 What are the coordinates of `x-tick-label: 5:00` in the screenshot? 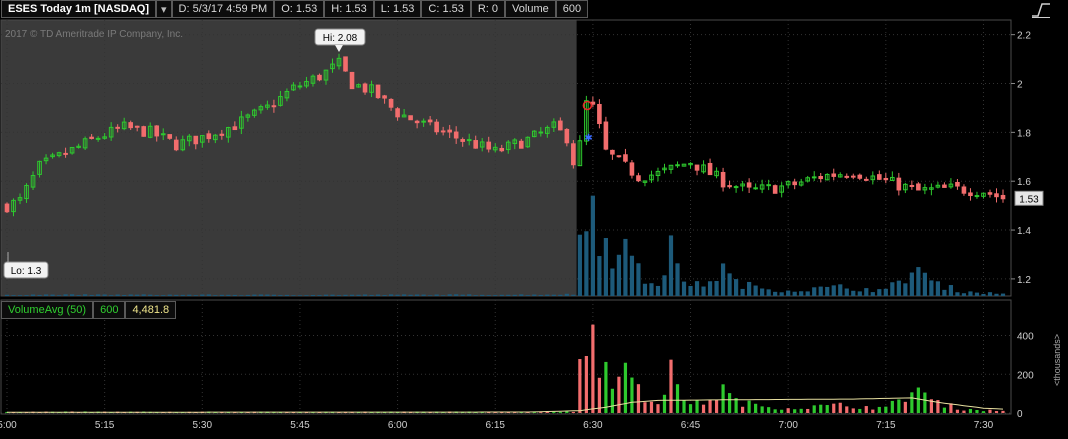 It's located at (8, 425).